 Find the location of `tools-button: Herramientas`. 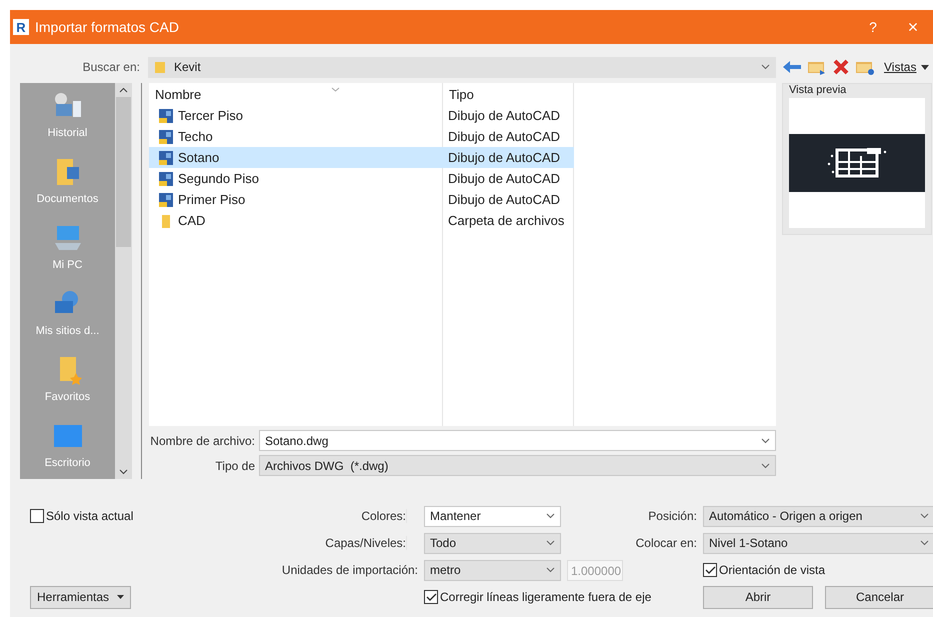

tools-button: Herramientas is located at coordinates (81, 597).